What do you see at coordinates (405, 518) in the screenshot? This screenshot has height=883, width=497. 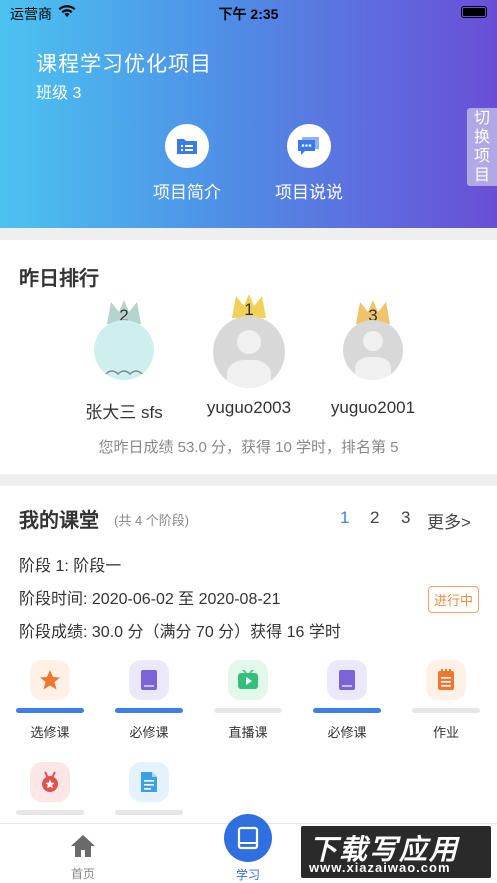 I see `stage-page-3: 3` at bounding box center [405, 518].